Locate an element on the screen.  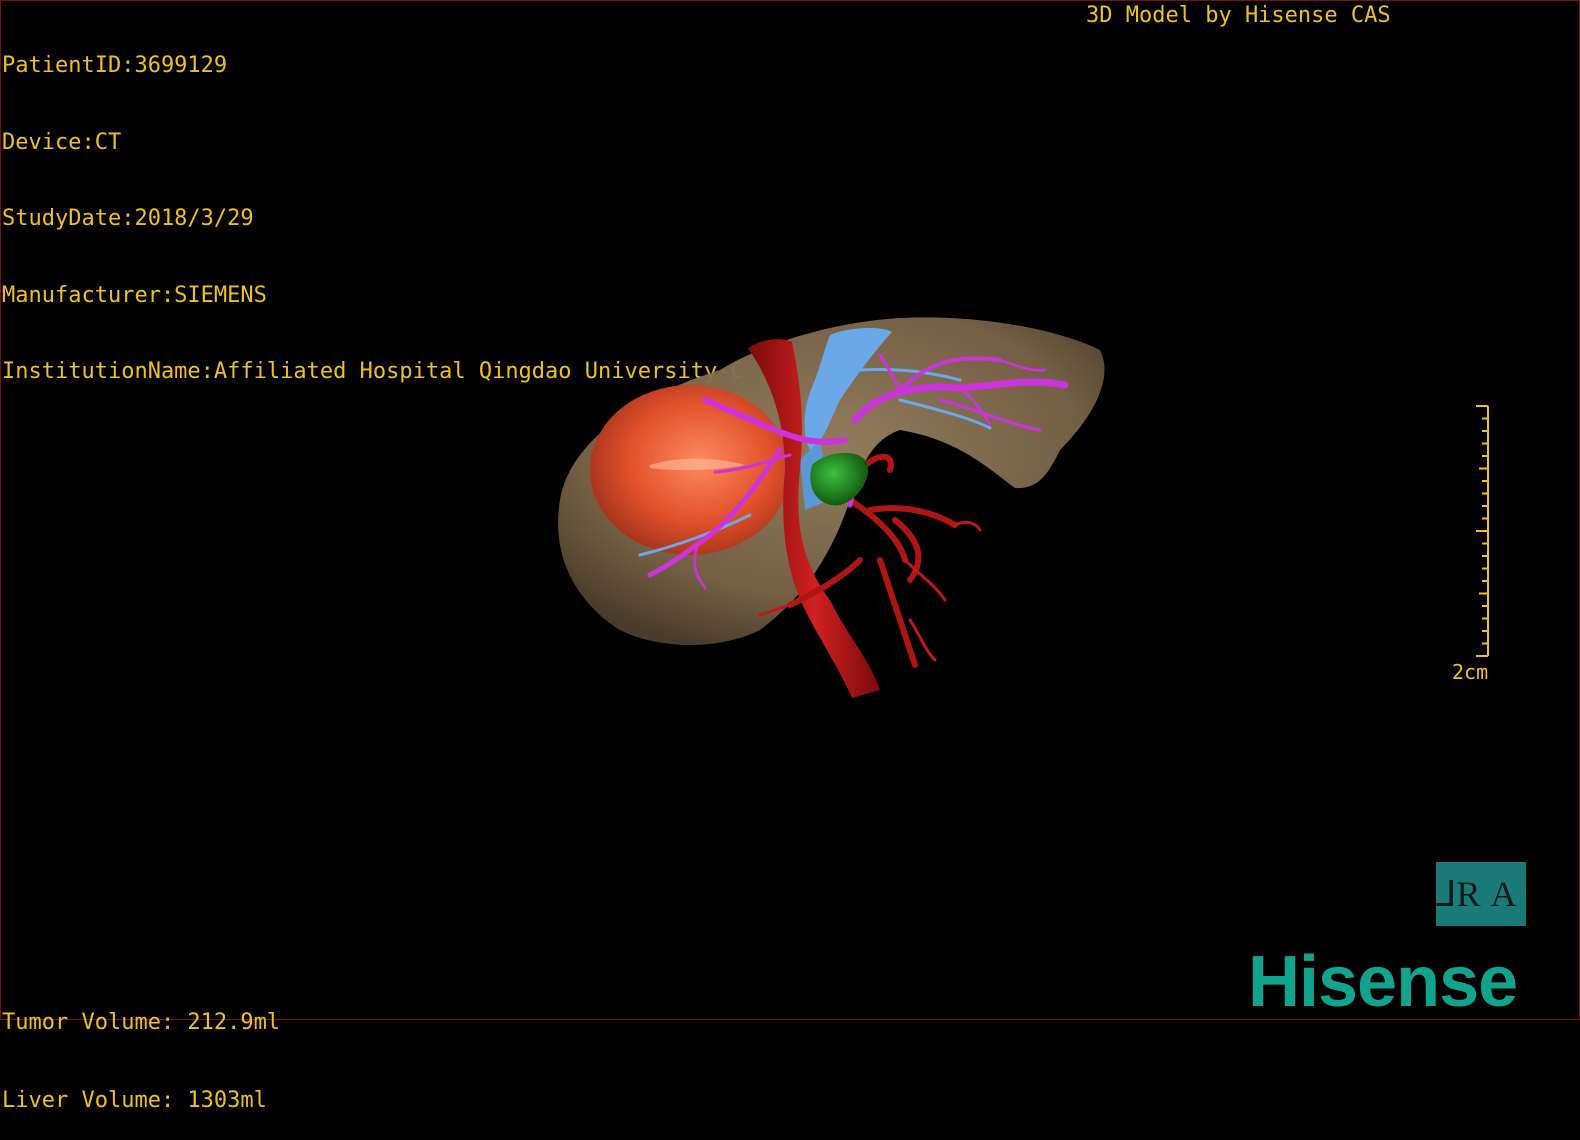
orientation-anterior-label: A is located at coordinates (1503, 894).